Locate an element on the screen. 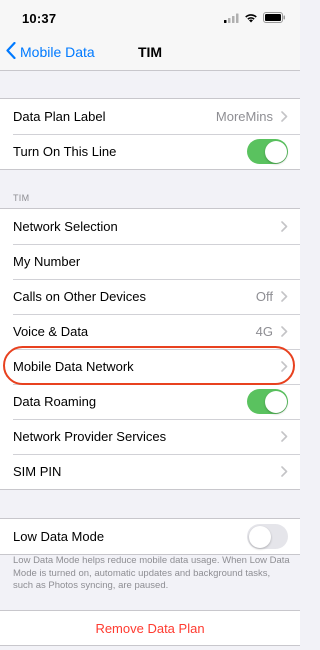 The image size is (320, 650). low-data-mode-row: Low Data Mode is located at coordinates (150, 536).